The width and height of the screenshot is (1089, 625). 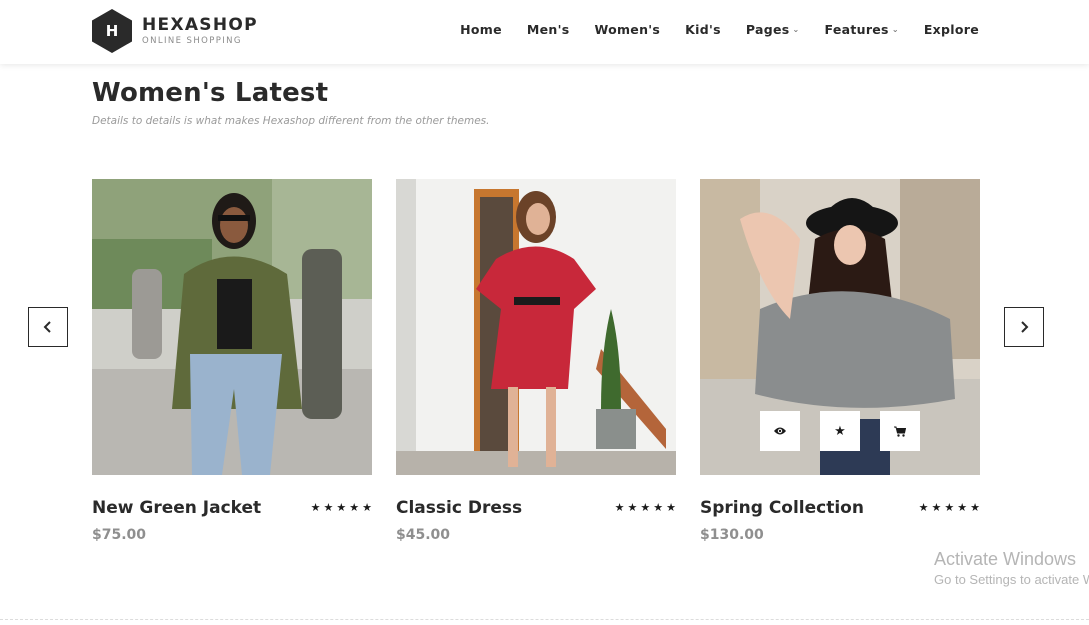 What do you see at coordinates (459, 508) in the screenshot?
I see `product-name: Classic Dress` at bounding box center [459, 508].